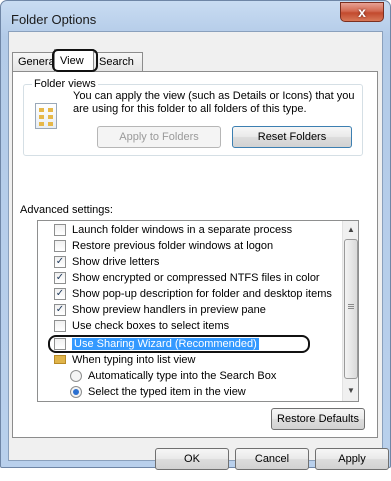  I want to click on grip-icon, so click(351, 304).